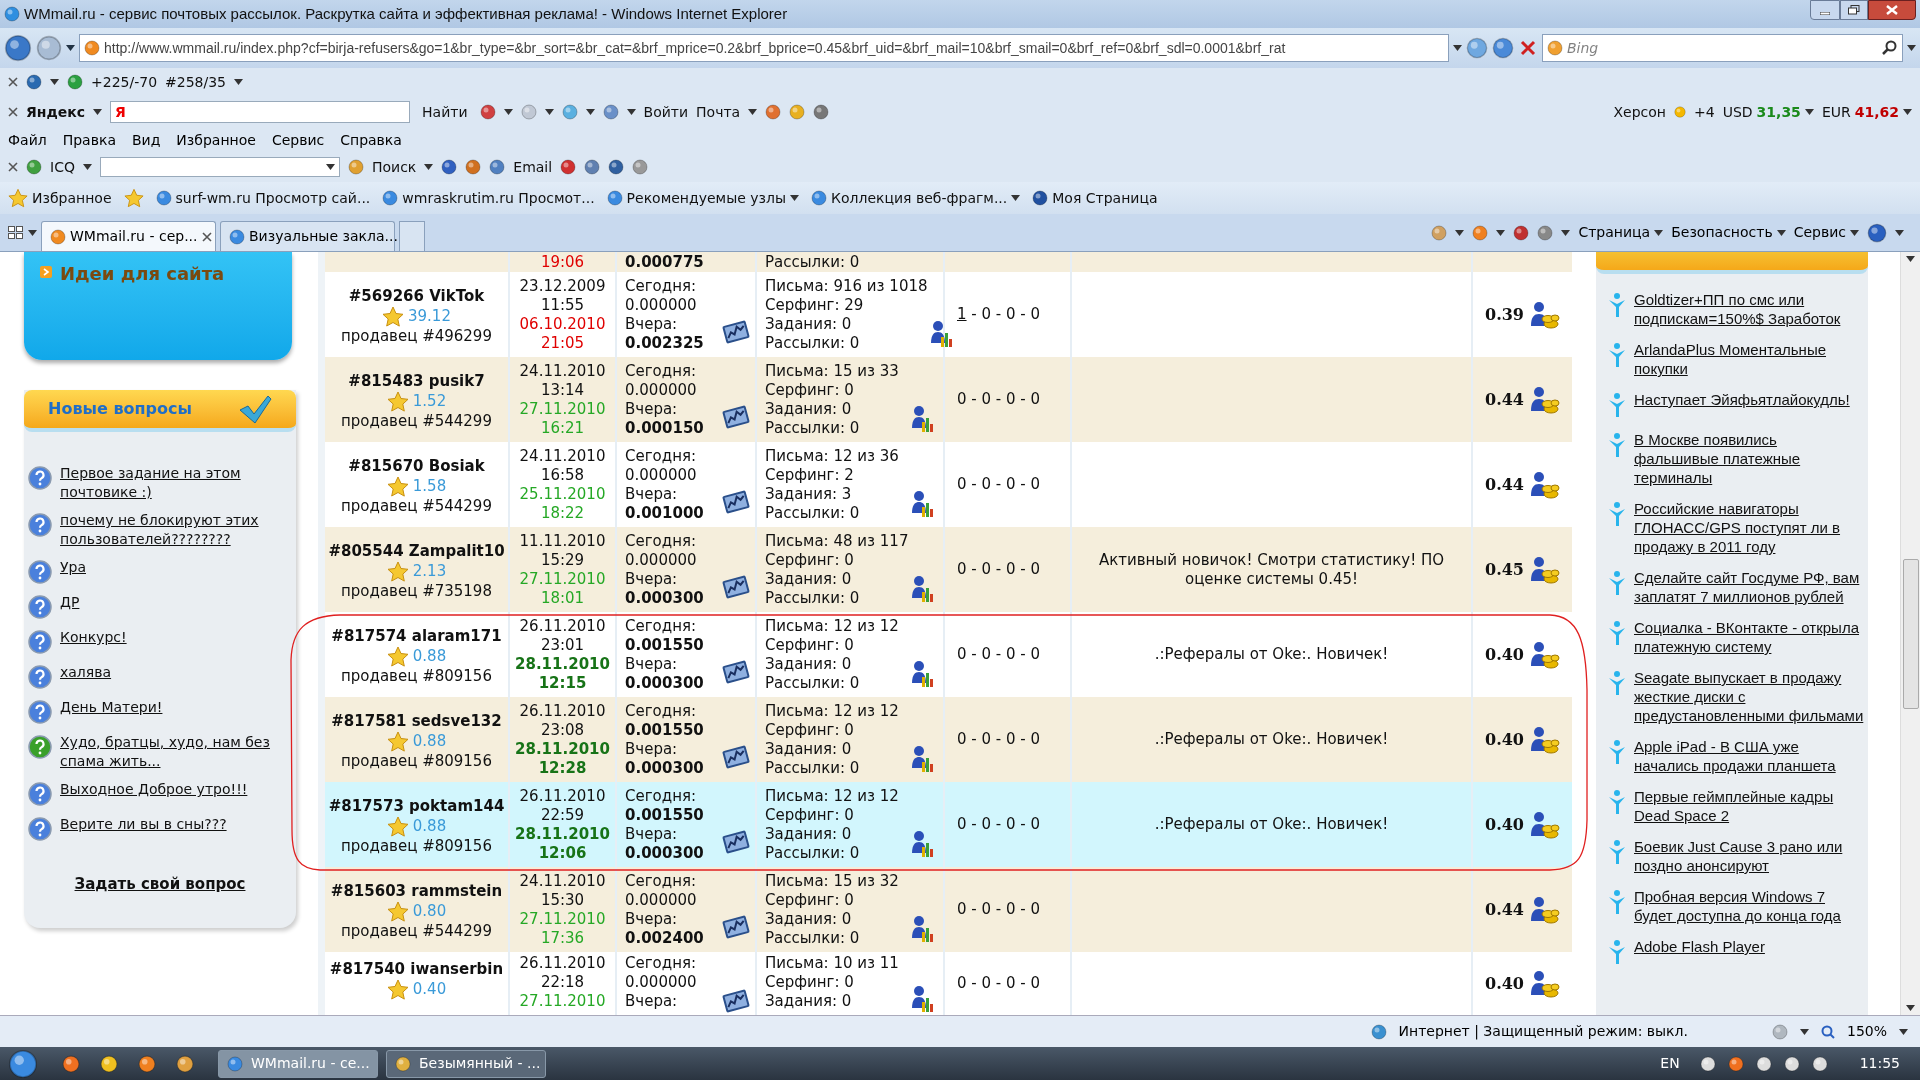 Image resolution: width=1920 pixels, height=1080 pixels. What do you see at coordinates (718, 112) in the screenshot?
I see `toolbar-button: Почта` at bounding box center [718, 112].